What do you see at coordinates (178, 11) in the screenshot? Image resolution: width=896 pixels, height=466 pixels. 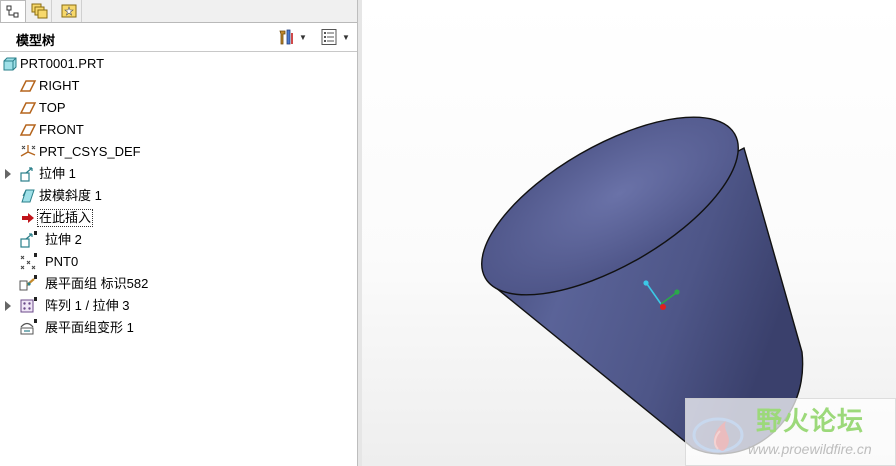 I see `navigator-tabs` at bounding box center [178, 11].